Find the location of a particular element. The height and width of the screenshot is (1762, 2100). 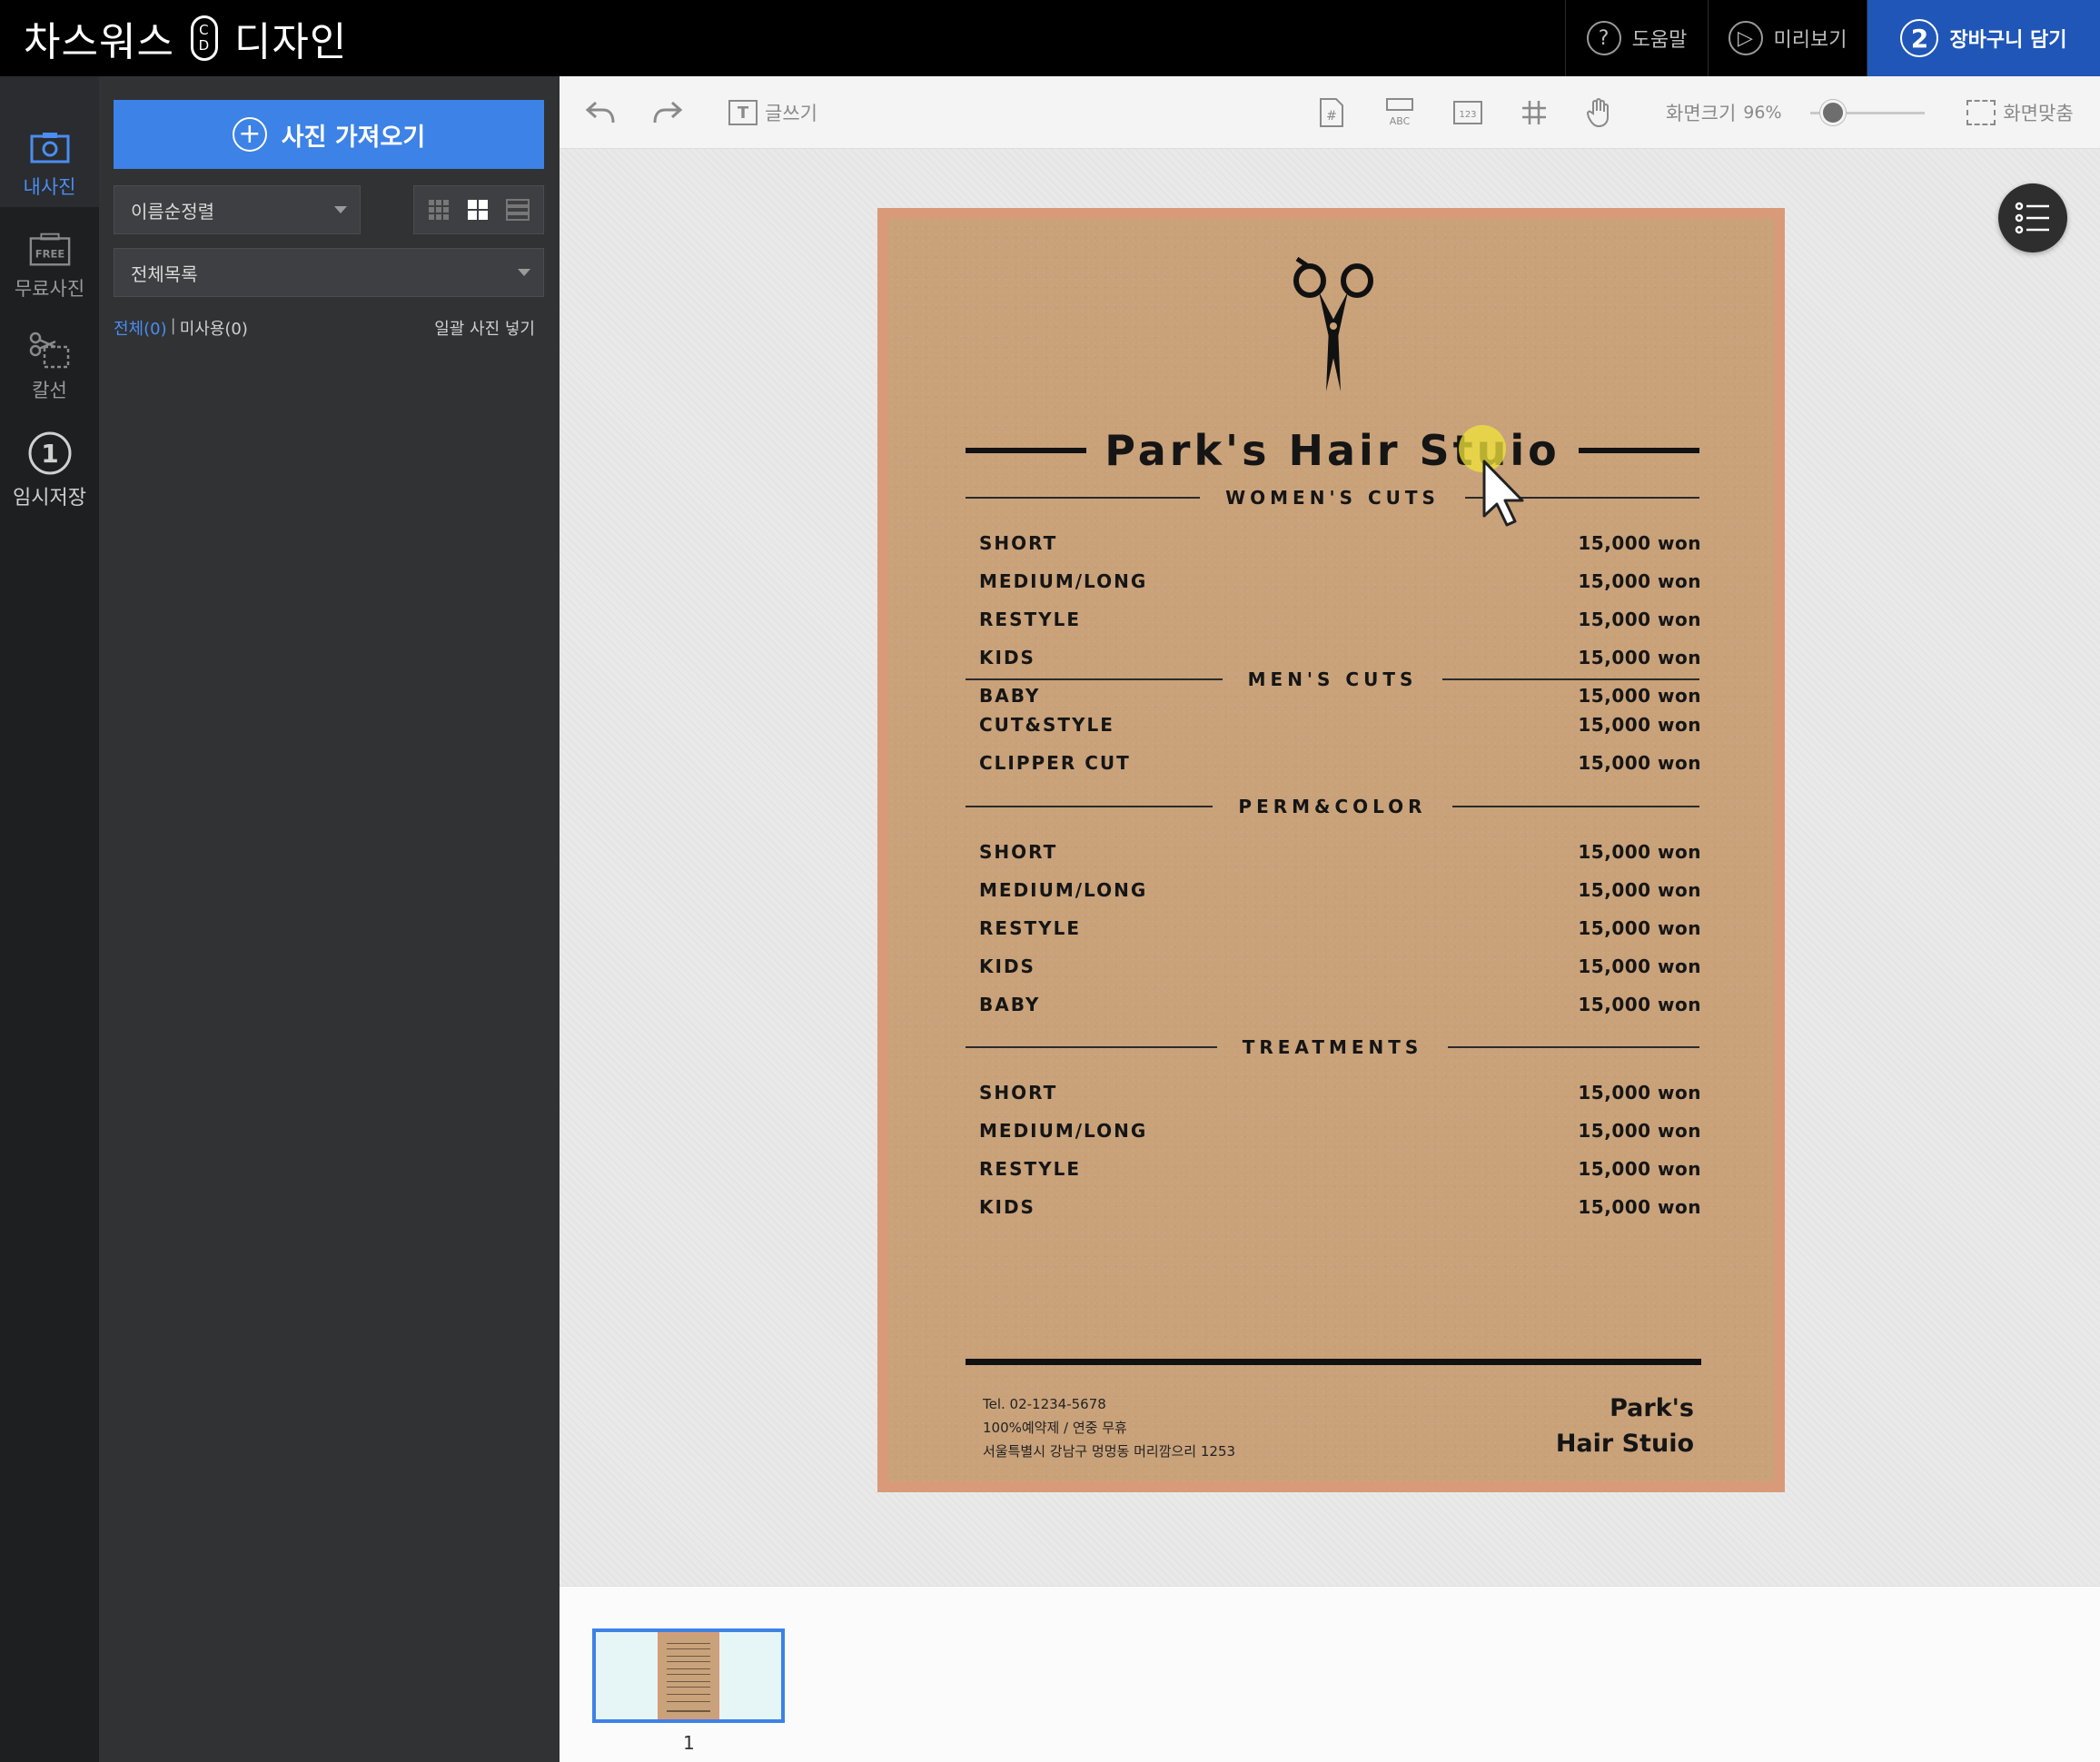

add-to-cart-label: 장바구니 담기 is located at coordinates (2008, 40).